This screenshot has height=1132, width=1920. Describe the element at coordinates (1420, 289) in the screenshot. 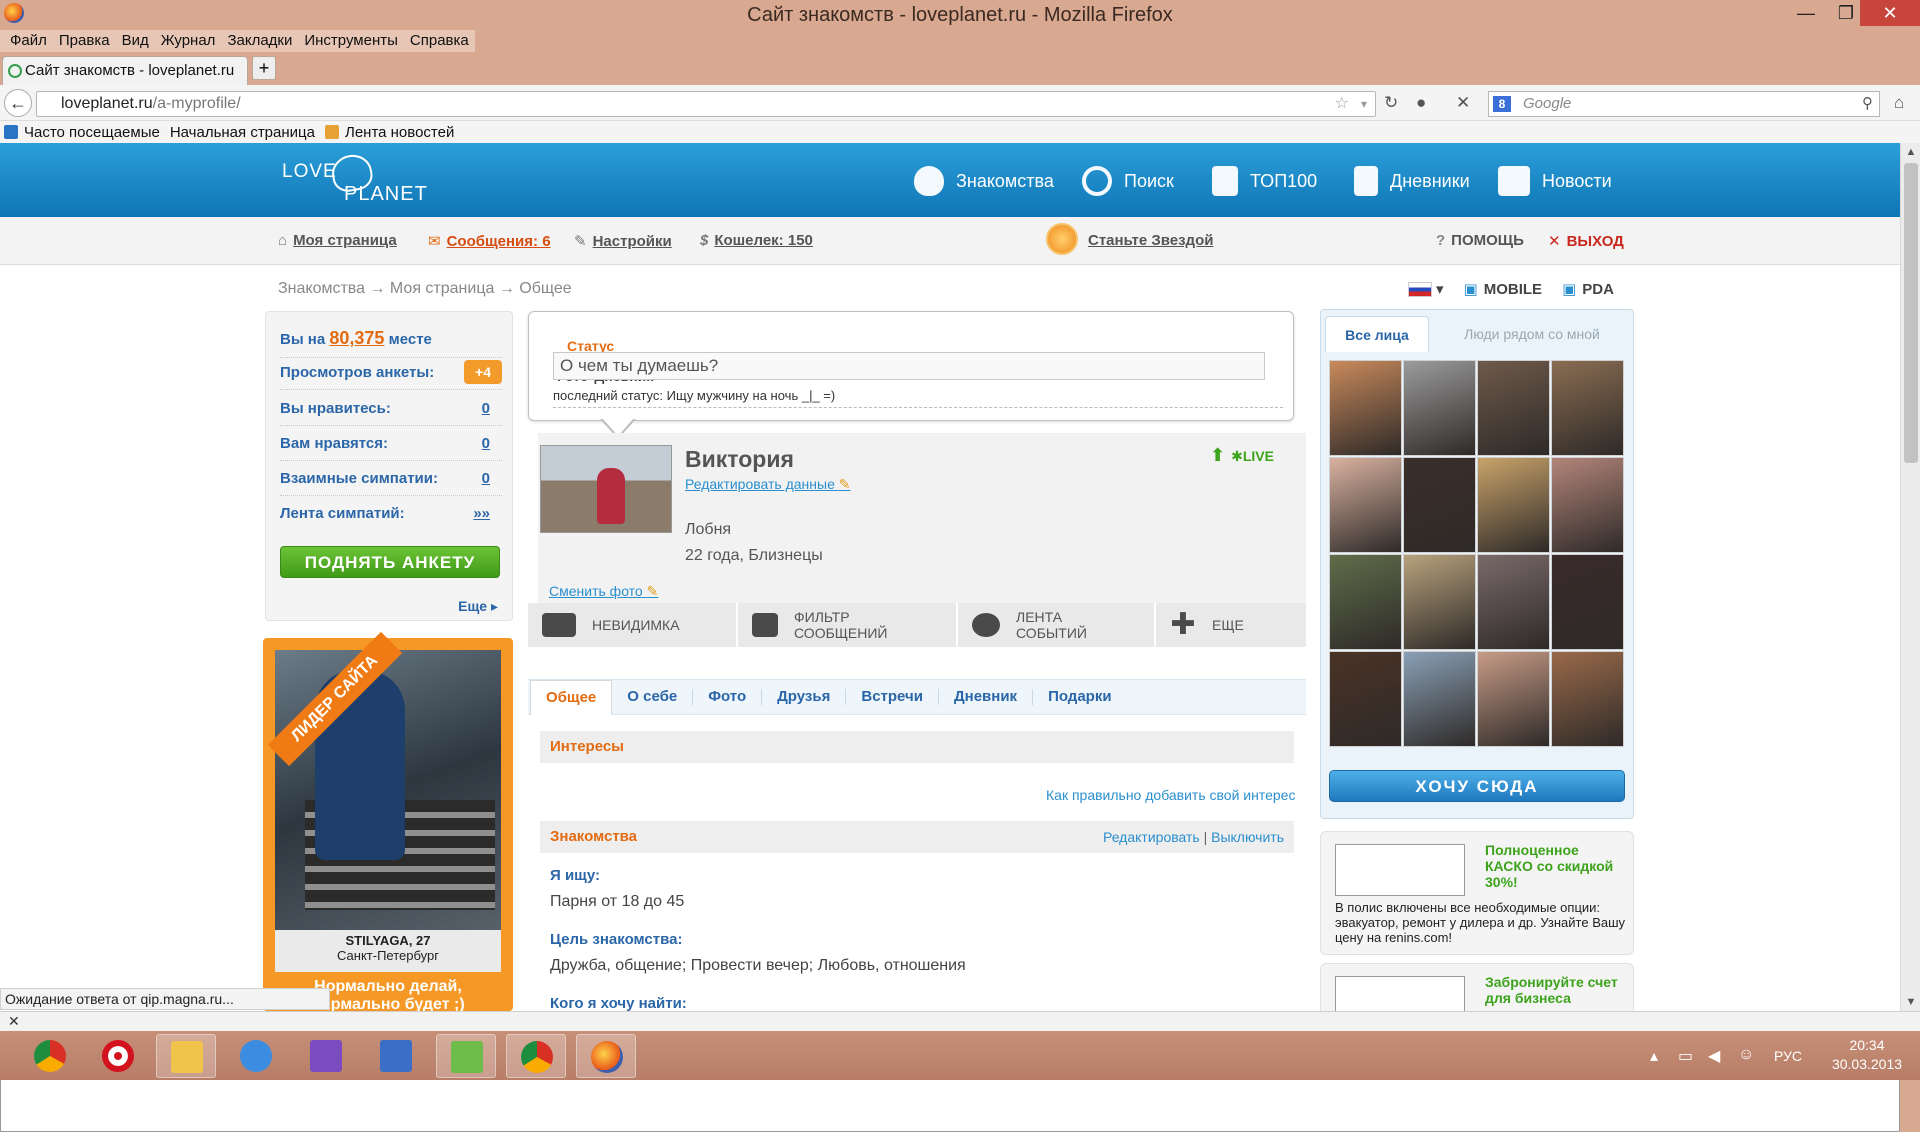

I see `russian-flag-icon` at that location.